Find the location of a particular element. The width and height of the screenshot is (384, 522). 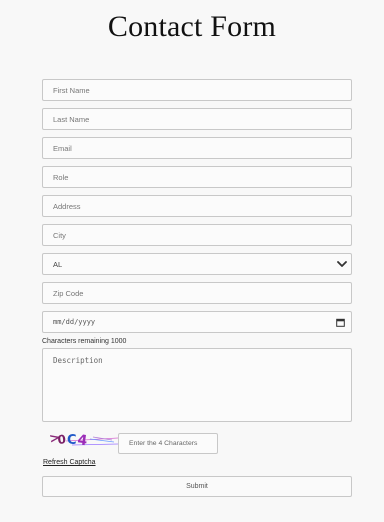

submit-button: Submit is located at coordinates (197, 486).